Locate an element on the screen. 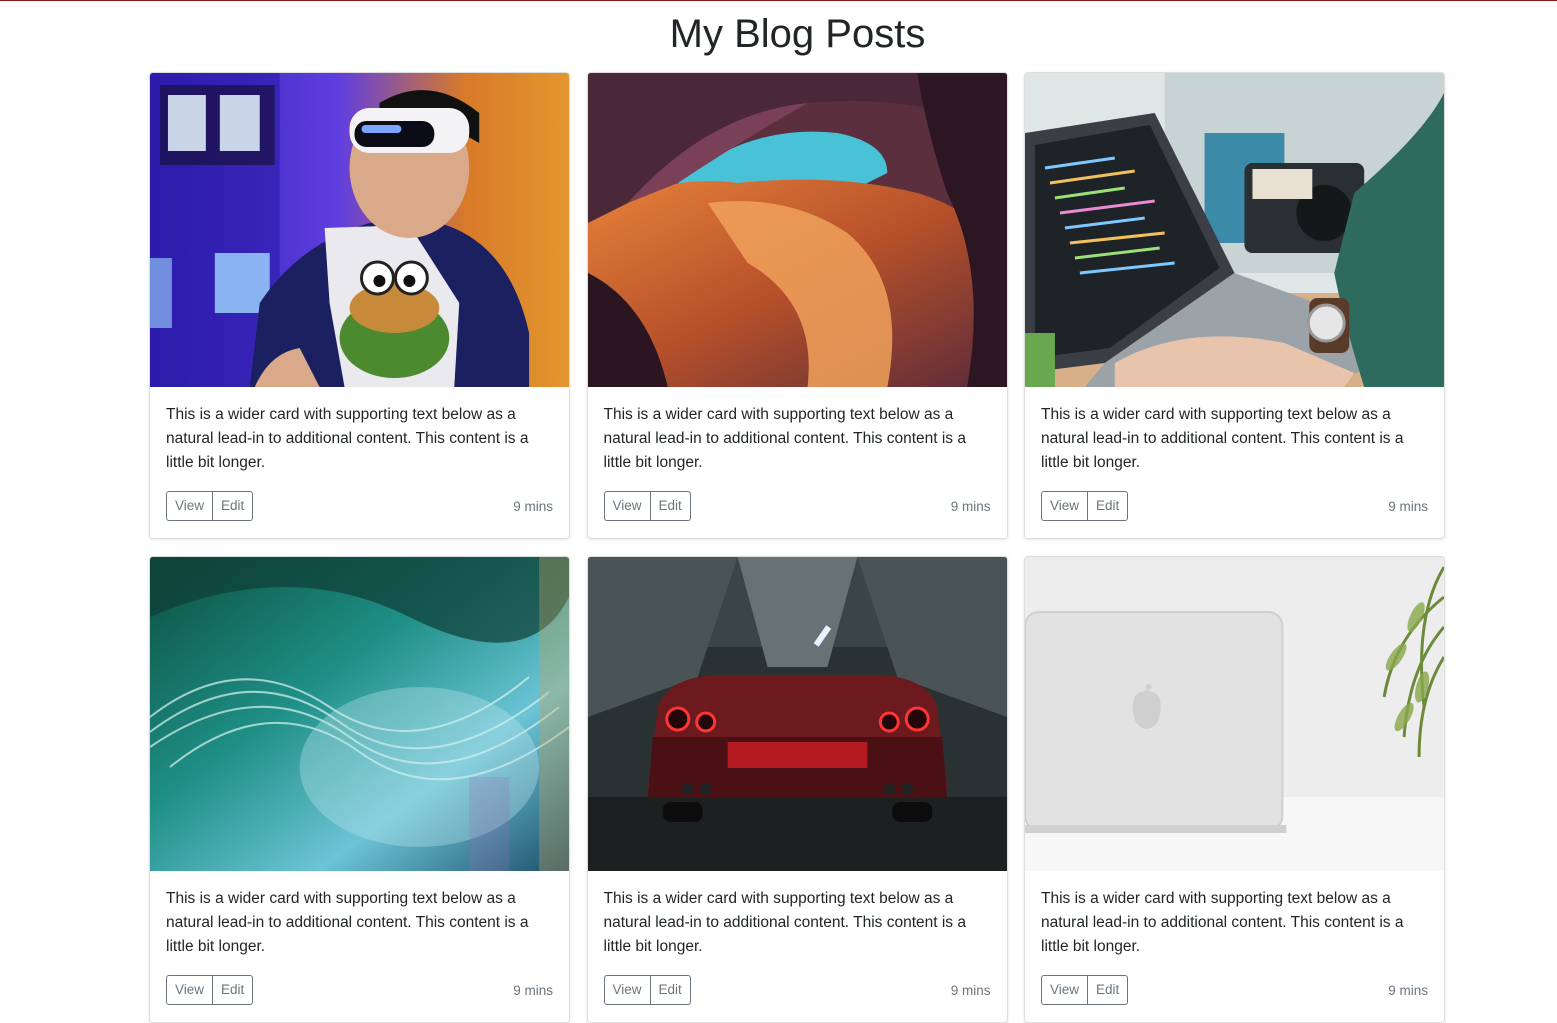 The image size is (1557, 1023). abstract-teal-waves-photo is located at coordinates (359, 714).